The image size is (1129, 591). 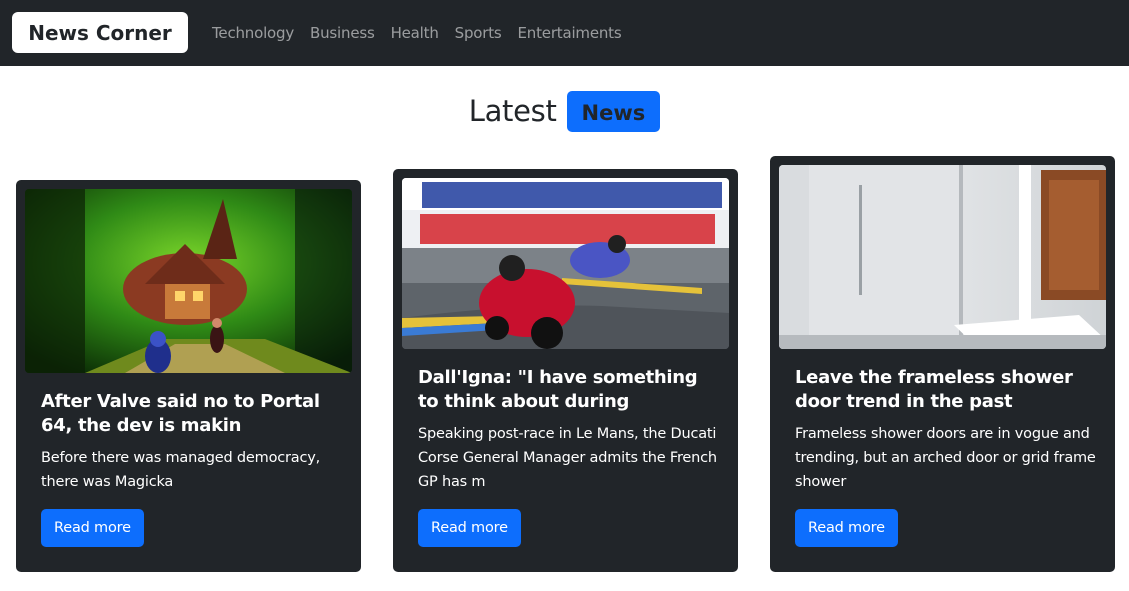 I want to click on fantasy-game-house-image, so click(x=188, y=281).